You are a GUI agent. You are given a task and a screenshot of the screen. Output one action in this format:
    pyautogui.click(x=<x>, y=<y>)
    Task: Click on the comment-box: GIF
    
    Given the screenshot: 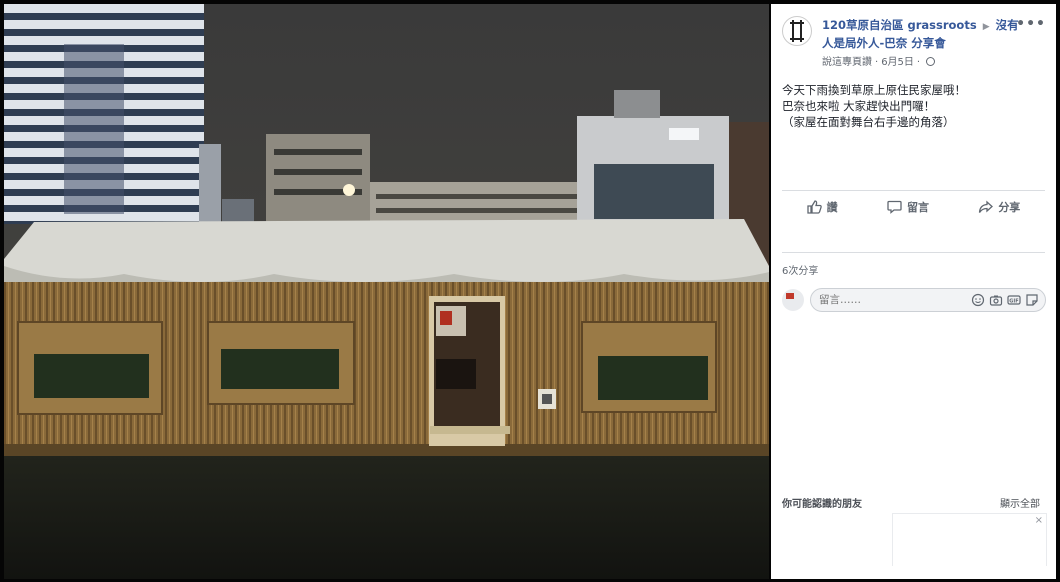 What is the action you would take?
    pyautogui.click(x=928, y=300)
    